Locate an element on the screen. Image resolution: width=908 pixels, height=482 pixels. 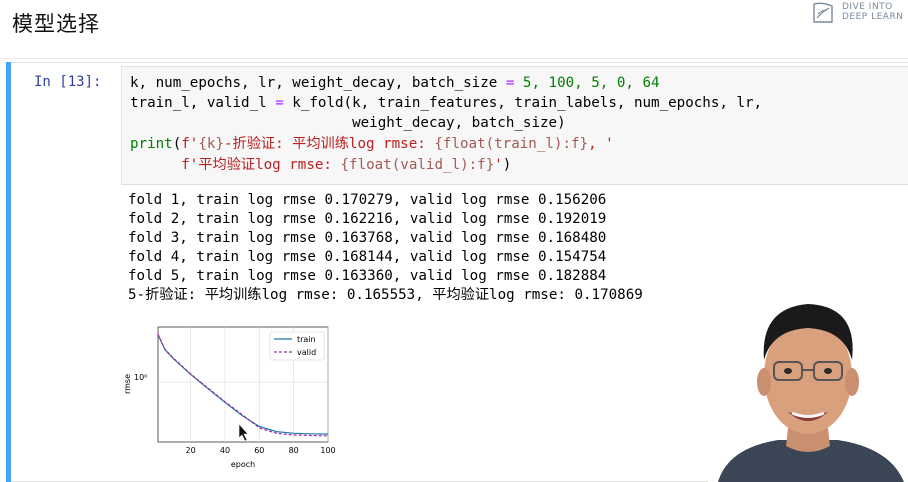
code-fstring-field: {float(train_l):f} is located at coordinates (511, 144).